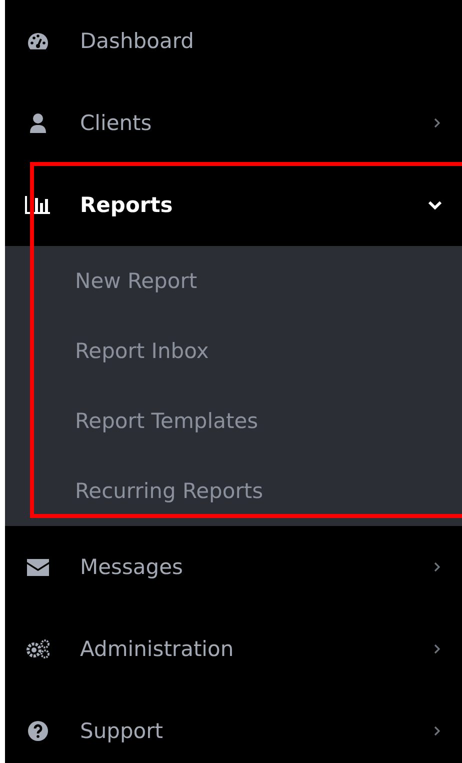 This screenshot has width=462, height=763. Describe the element at coordinates (233, 421) in the screenshot. I see `submenu-item: Report Templates` at that location.